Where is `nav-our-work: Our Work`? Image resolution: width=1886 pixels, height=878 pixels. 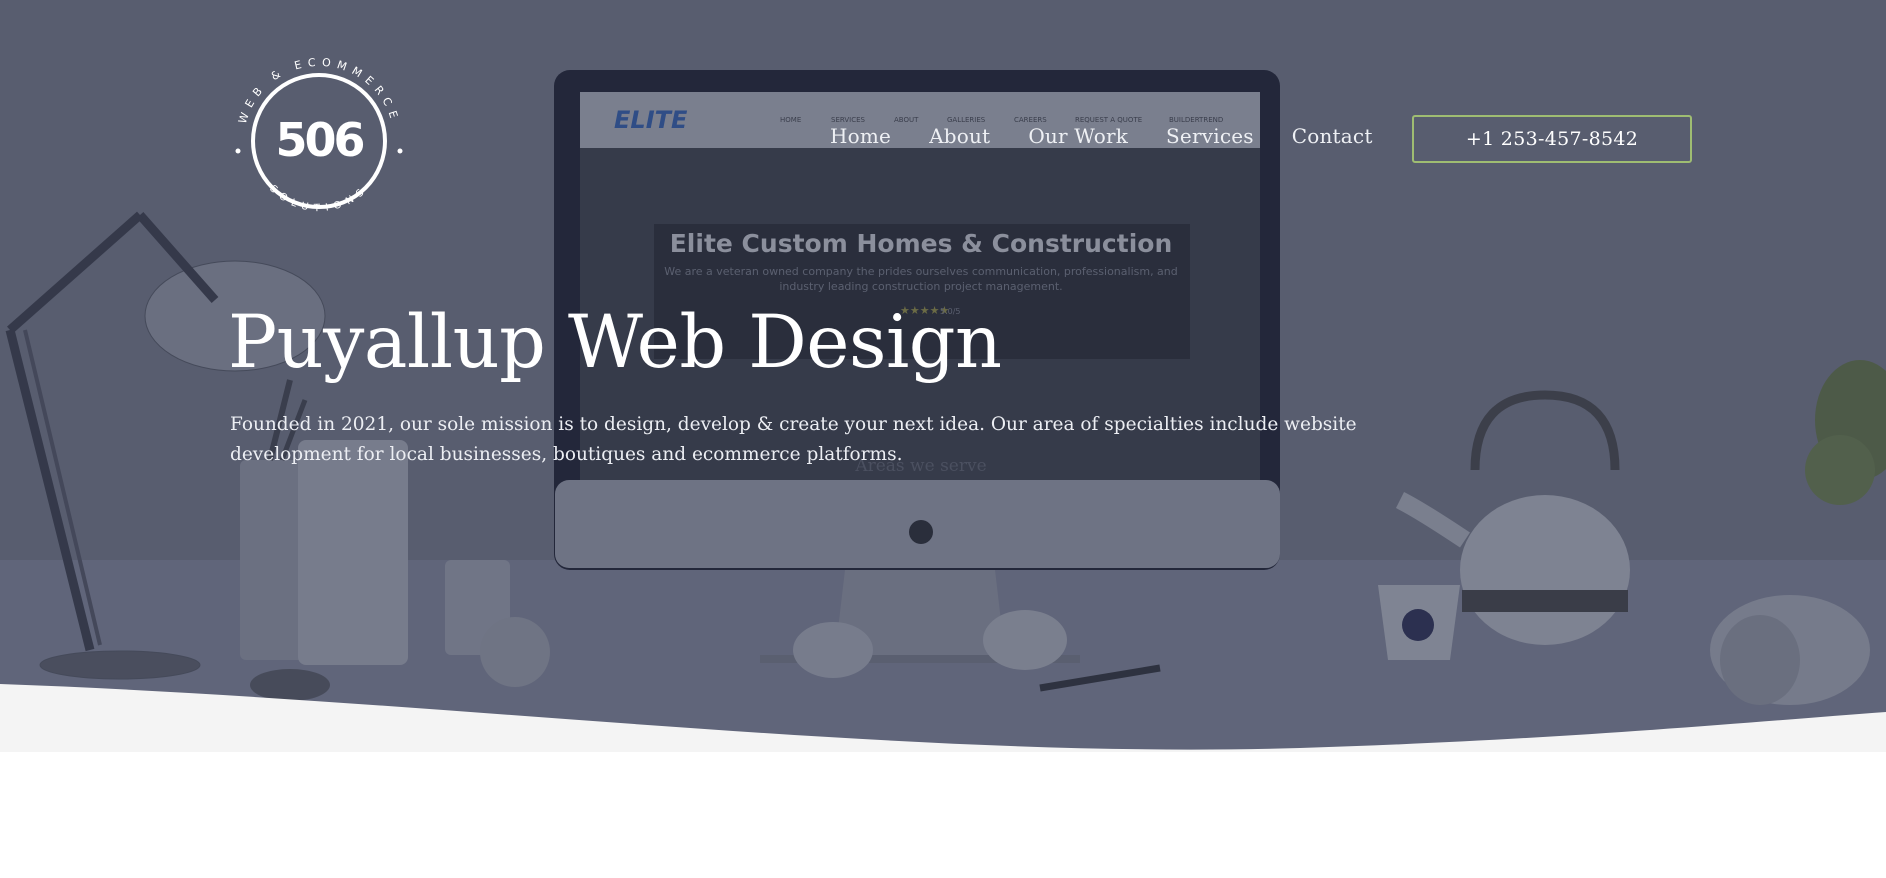
nav-our-work: Our Work is located at coordinates (1078, 136).